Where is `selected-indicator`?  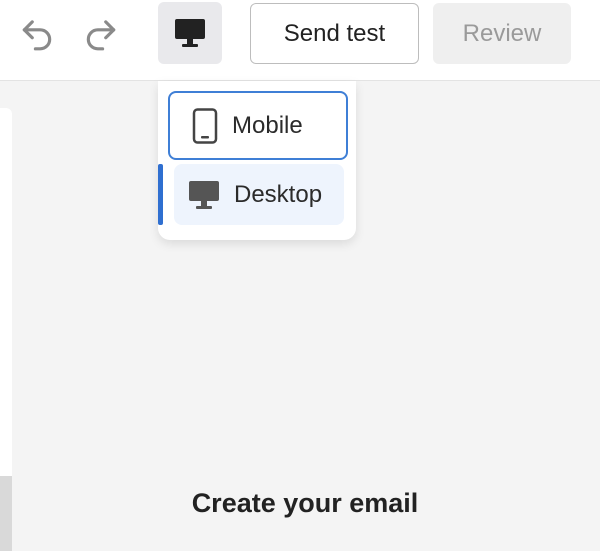 selected-indicator is located at coordinates (160, 194).